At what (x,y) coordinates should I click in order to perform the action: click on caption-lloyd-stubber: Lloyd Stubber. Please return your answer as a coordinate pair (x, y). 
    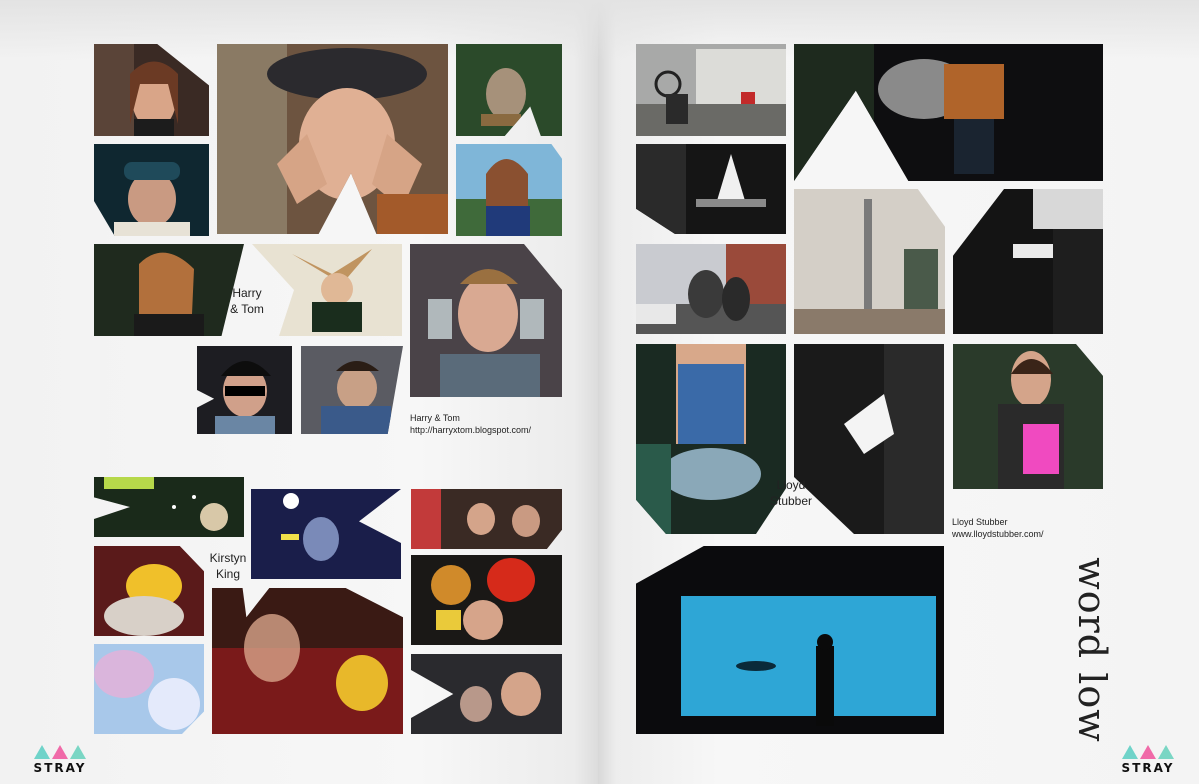
    Looking at the image, I should click on (791, 493).